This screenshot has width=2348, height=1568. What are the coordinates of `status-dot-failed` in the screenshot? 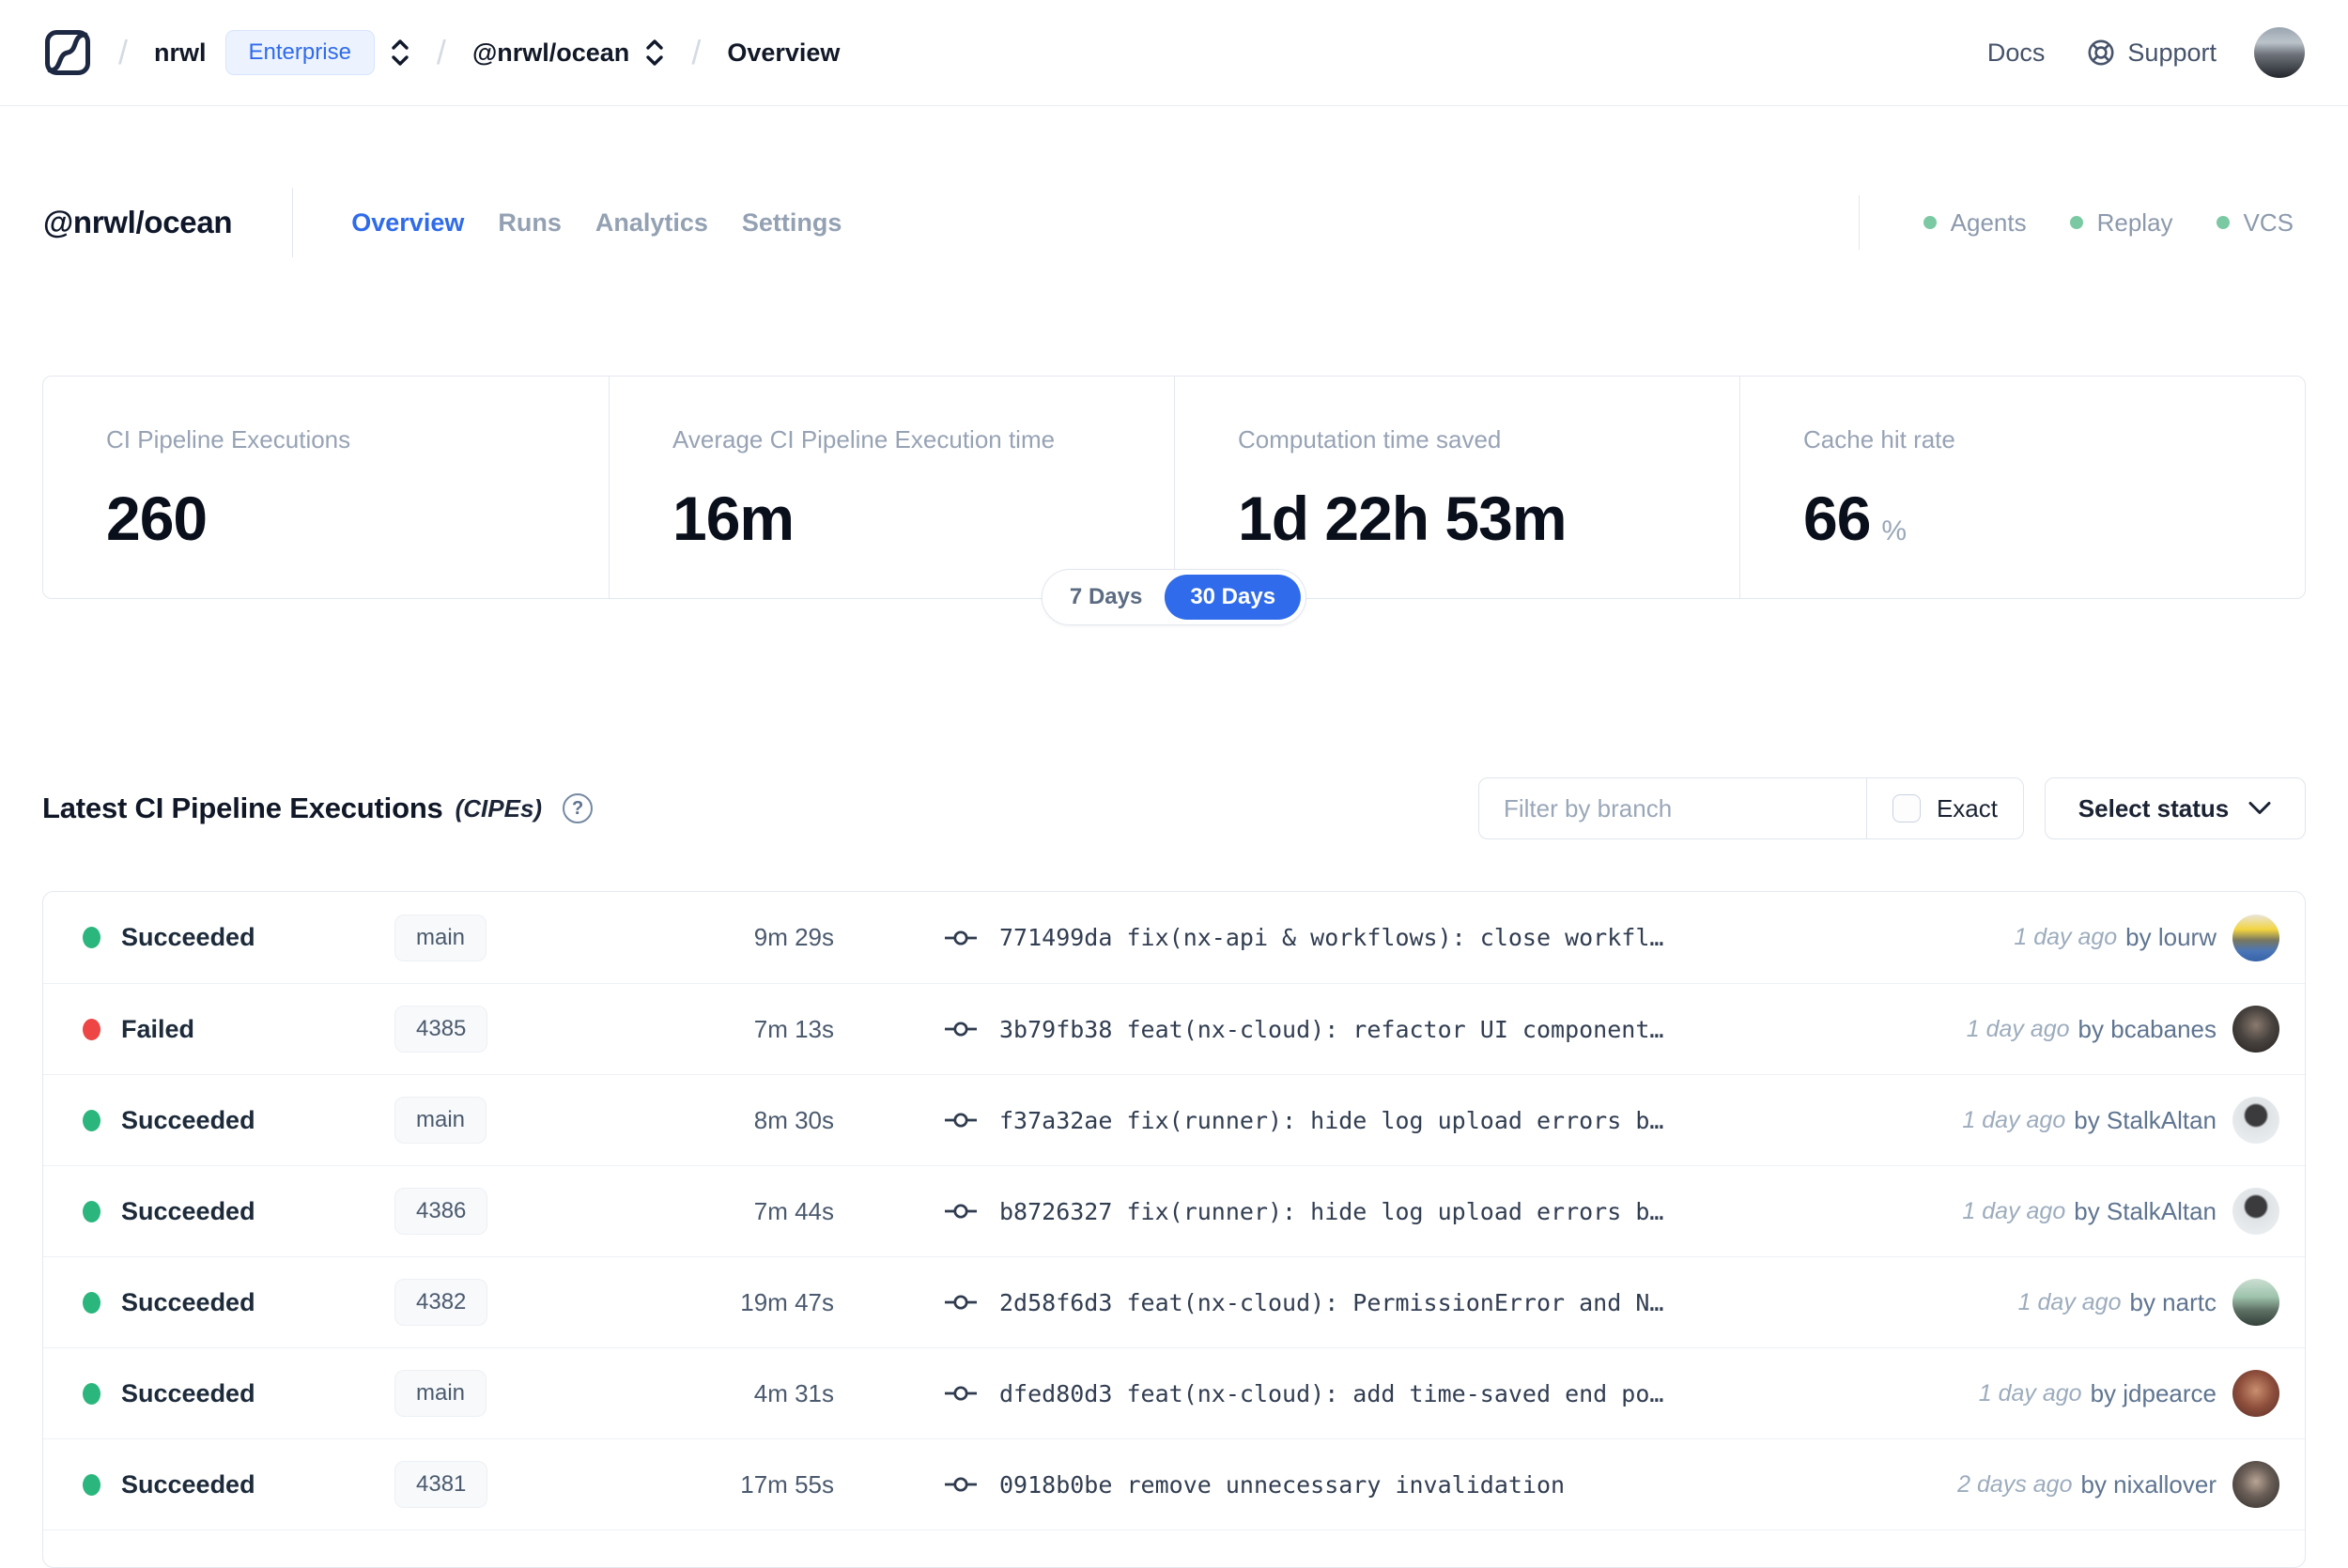 It's located at (92, 1029).